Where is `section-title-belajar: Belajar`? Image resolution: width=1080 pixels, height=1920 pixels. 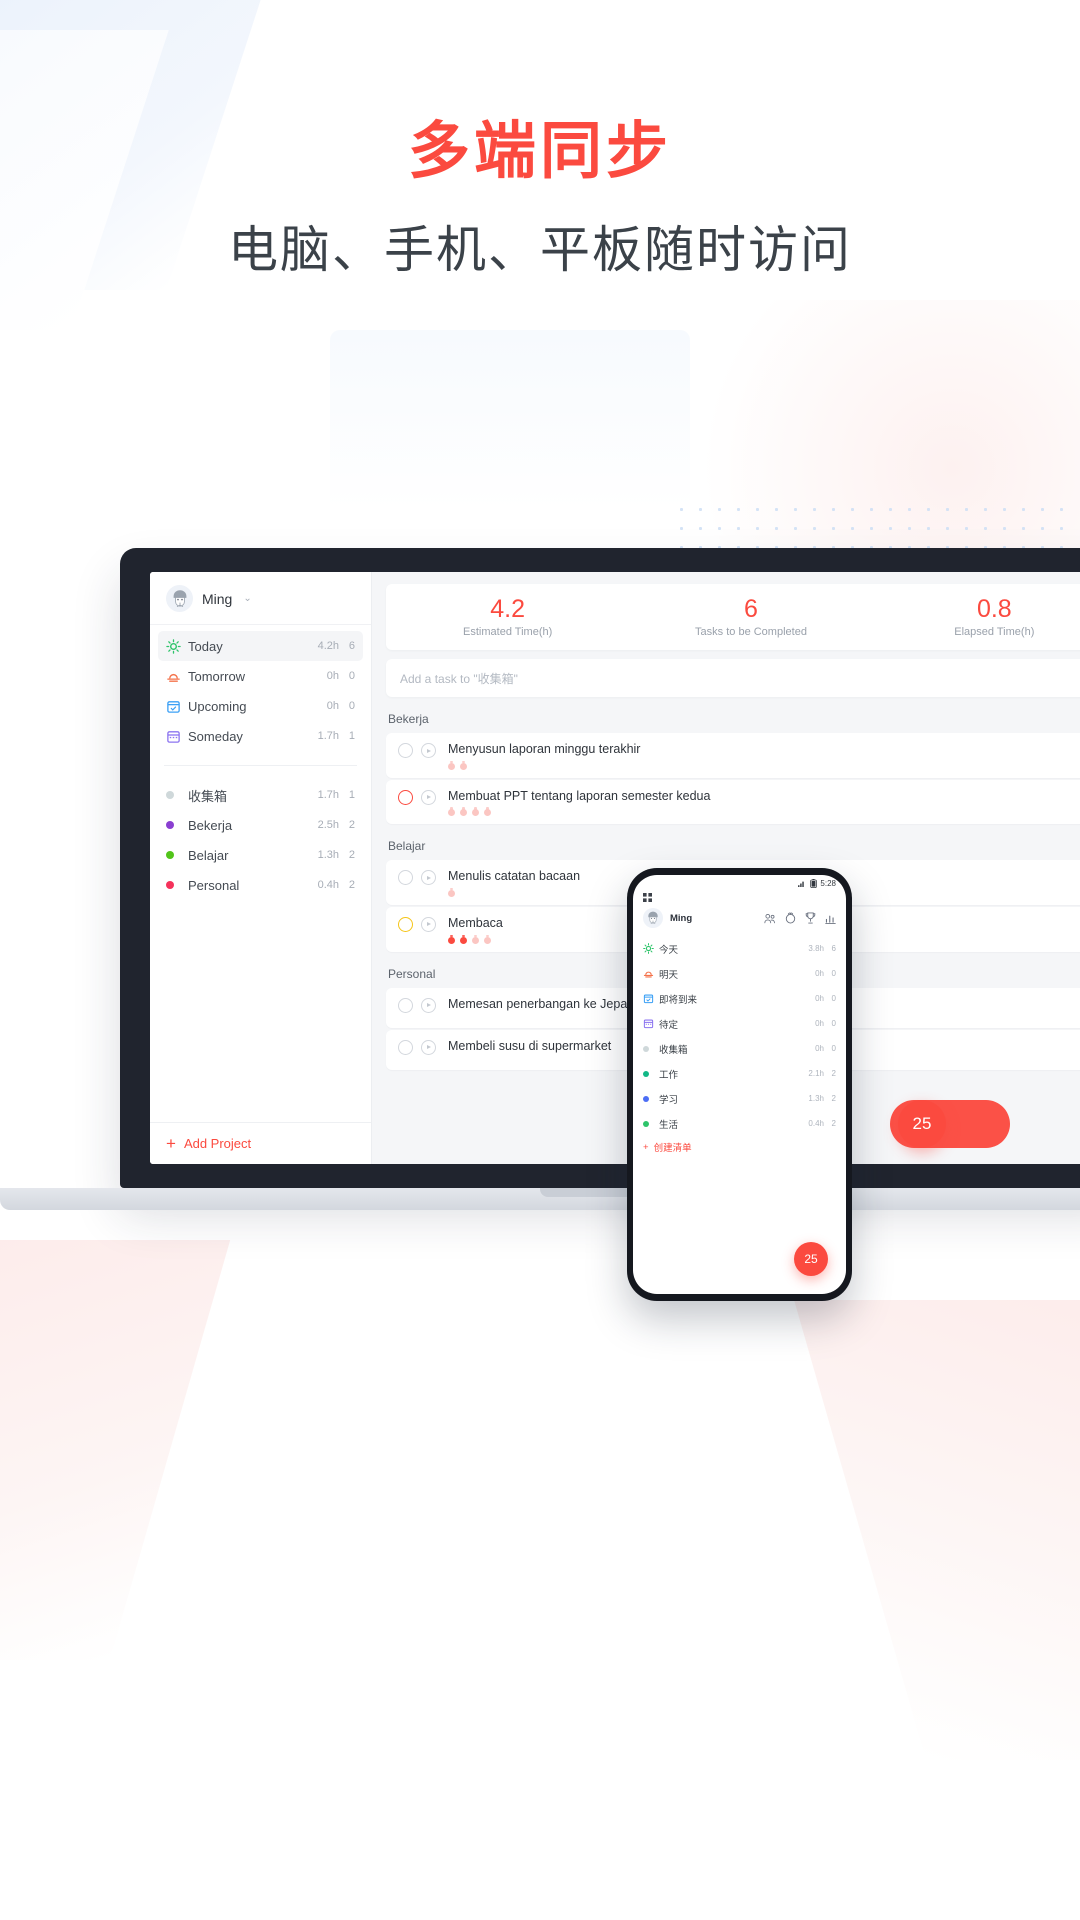
section-title-belajar: Belajar is located at coordinates (407, 846).